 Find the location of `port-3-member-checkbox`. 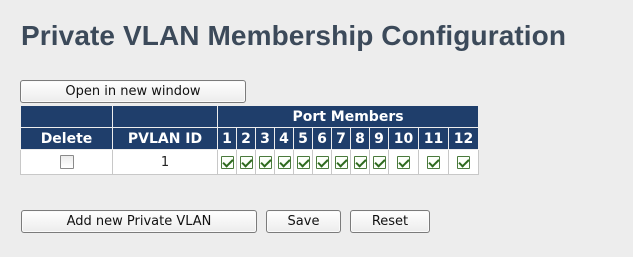

port-3-member-checkbox is located at coordinates (265, 162).